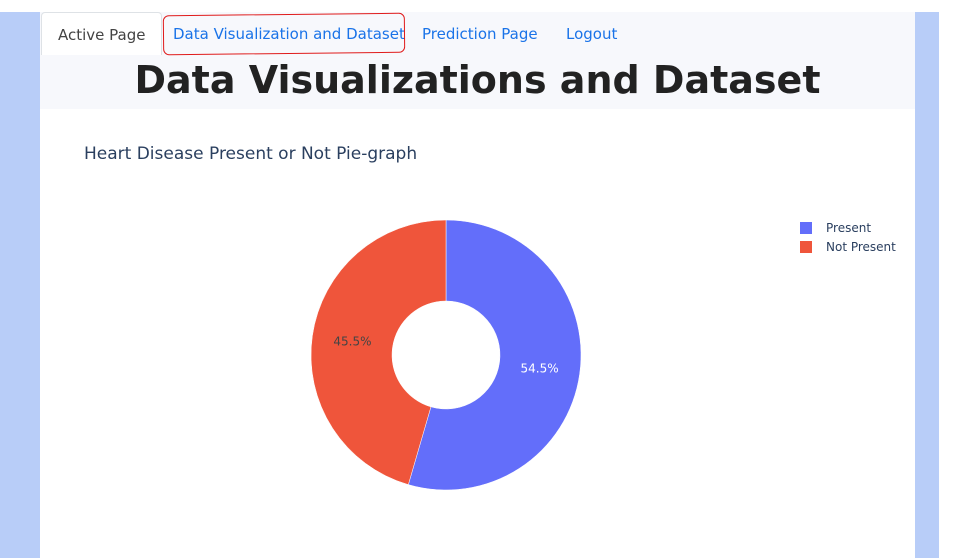 The width and height of the screenshot is (966, 558). I want to click on tab-prediction-page: Prediction Page, so click(480, 33).